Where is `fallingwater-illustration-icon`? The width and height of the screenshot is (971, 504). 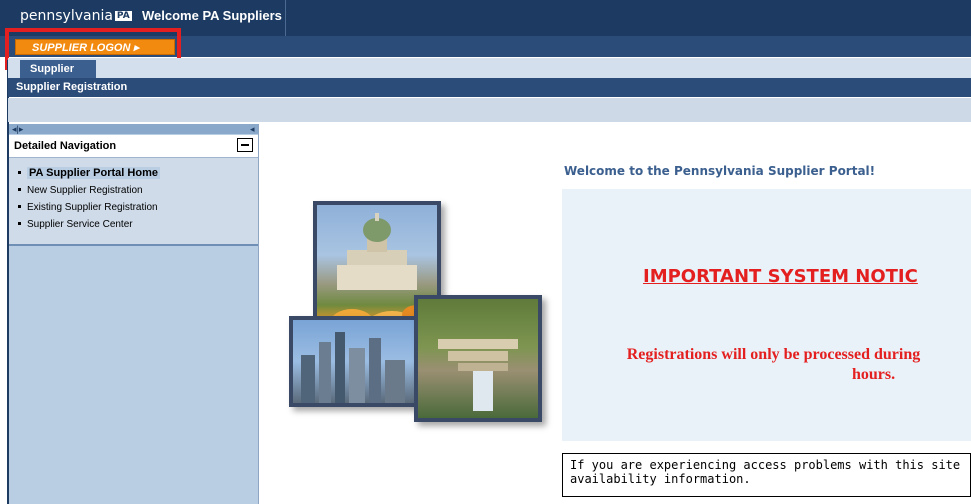 fallingwater-illustration-icon is located at coordinates (478, 375).